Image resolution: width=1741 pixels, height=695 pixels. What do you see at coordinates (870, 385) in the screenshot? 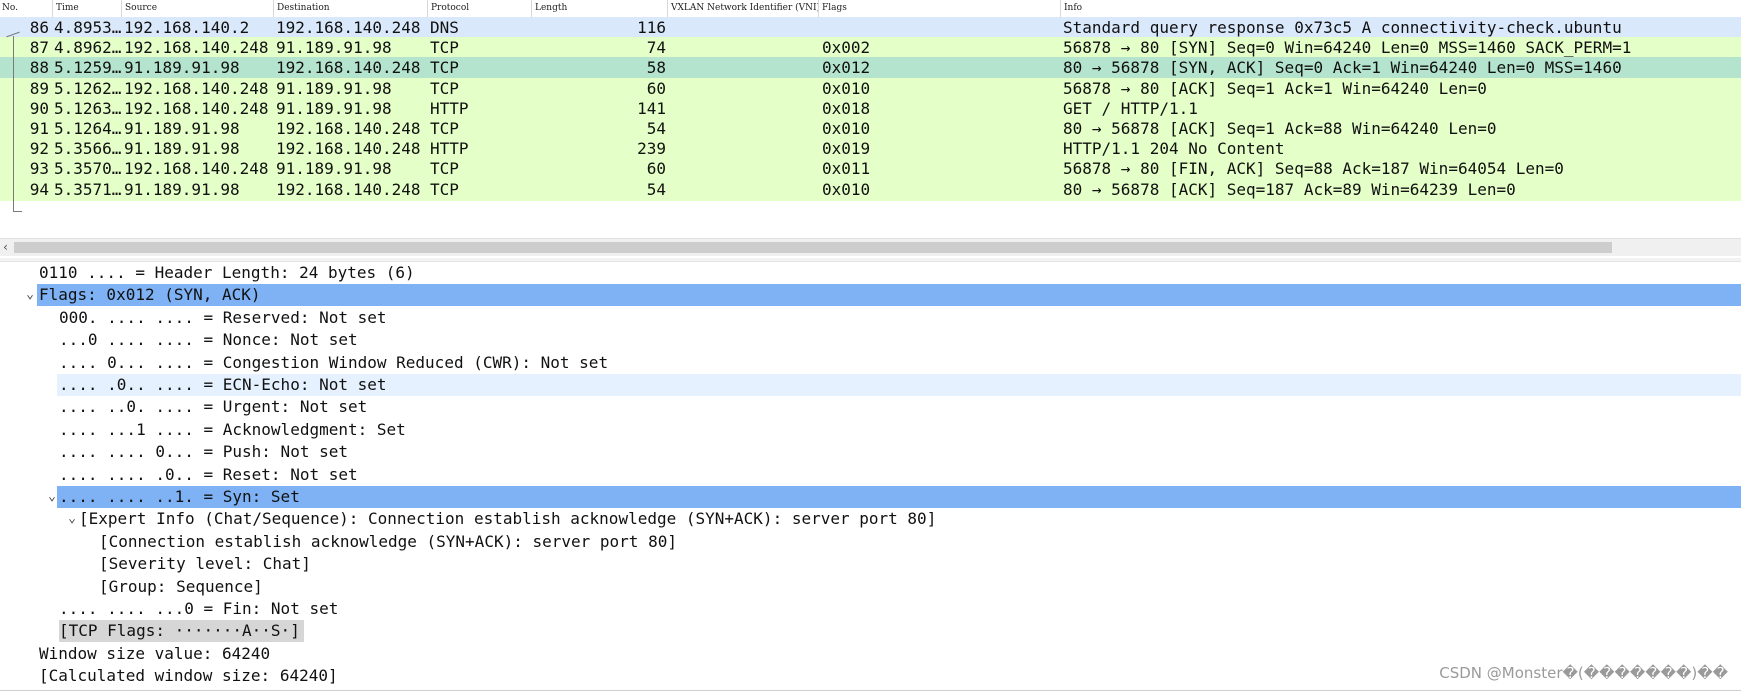
I see `tree-item-ecn-echo: .... .0.. .... = ECN-Echo: Not set` at bounding box center [870, 385].